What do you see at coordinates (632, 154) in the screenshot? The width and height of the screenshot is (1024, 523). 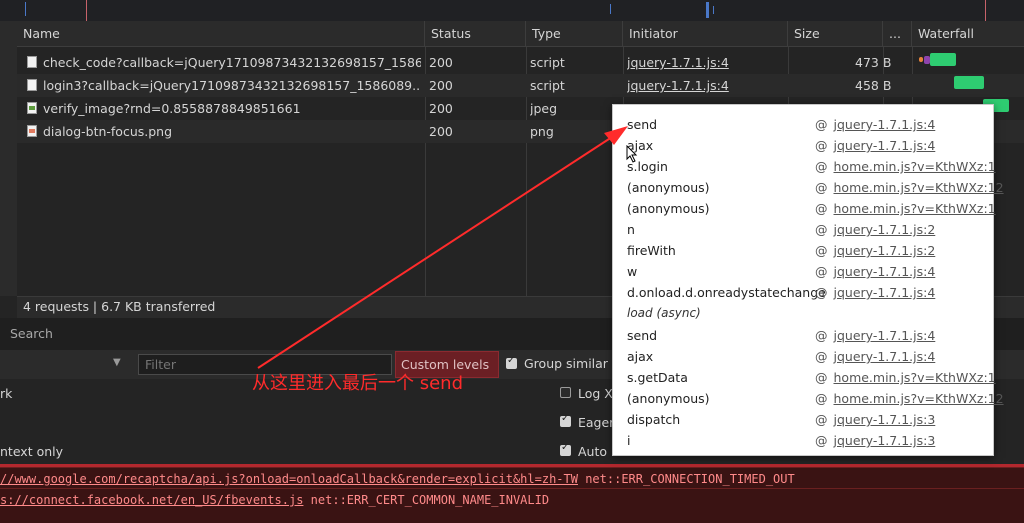 I see `mouse-cursor-icon` at bounding box center [632, 154].